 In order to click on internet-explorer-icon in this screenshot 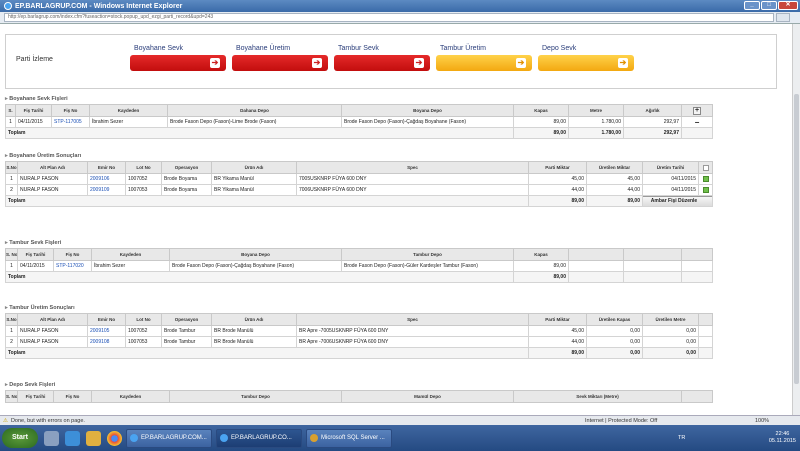, I will do `click(224, 438)`.